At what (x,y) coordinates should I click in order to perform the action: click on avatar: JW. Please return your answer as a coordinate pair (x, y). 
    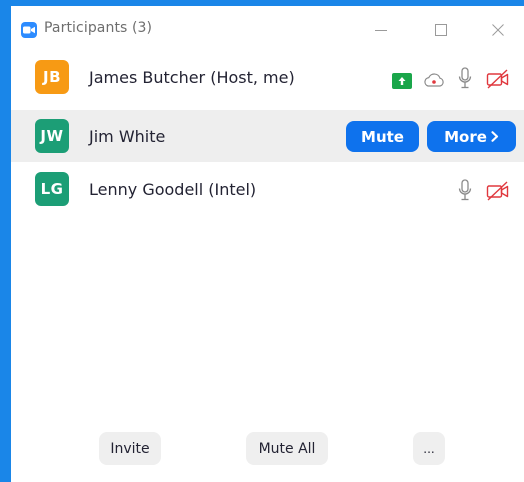
    Looking at the image, I should click on (52, 136).